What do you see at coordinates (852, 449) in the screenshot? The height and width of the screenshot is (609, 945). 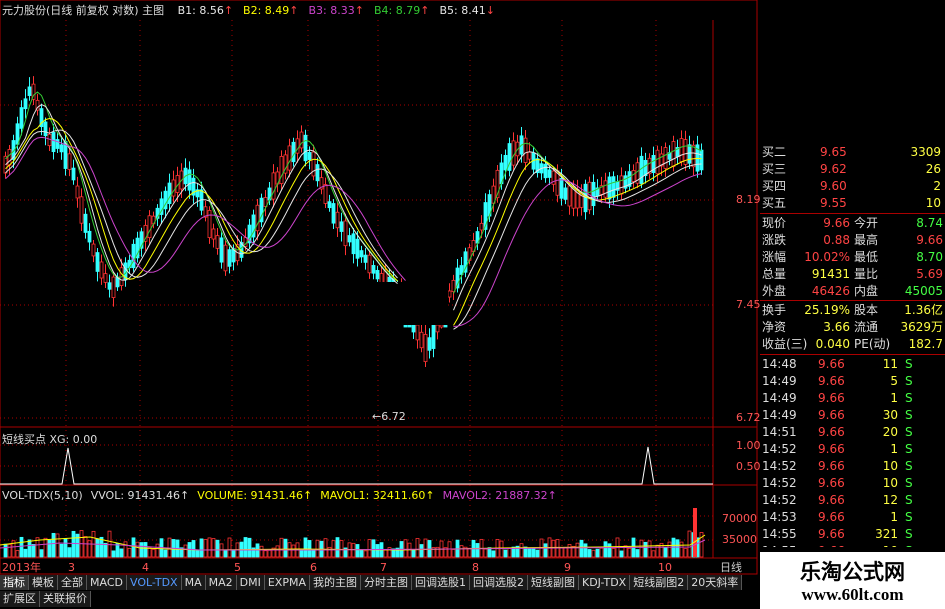 I see `tick-row: 14:52 9.66 1 S` at bounding box center [852, 449].